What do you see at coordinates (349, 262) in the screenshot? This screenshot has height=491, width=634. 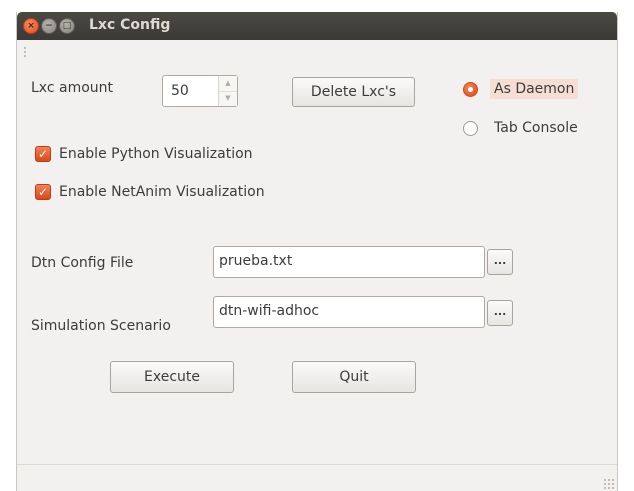 I see `dtn-config-file-input: prueba.txt` at bounding box center [349, 262].